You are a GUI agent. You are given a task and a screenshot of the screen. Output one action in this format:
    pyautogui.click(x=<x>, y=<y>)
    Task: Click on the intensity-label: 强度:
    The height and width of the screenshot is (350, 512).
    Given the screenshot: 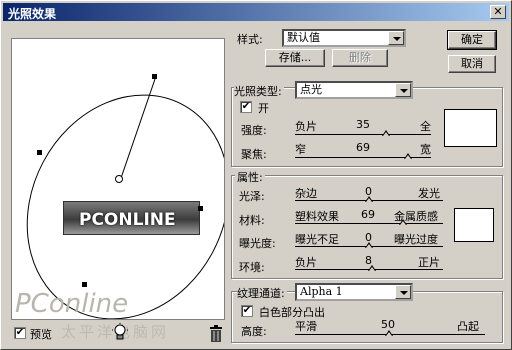 What is the action you would take?
    pyautogui.click(x=254, y=130)
    